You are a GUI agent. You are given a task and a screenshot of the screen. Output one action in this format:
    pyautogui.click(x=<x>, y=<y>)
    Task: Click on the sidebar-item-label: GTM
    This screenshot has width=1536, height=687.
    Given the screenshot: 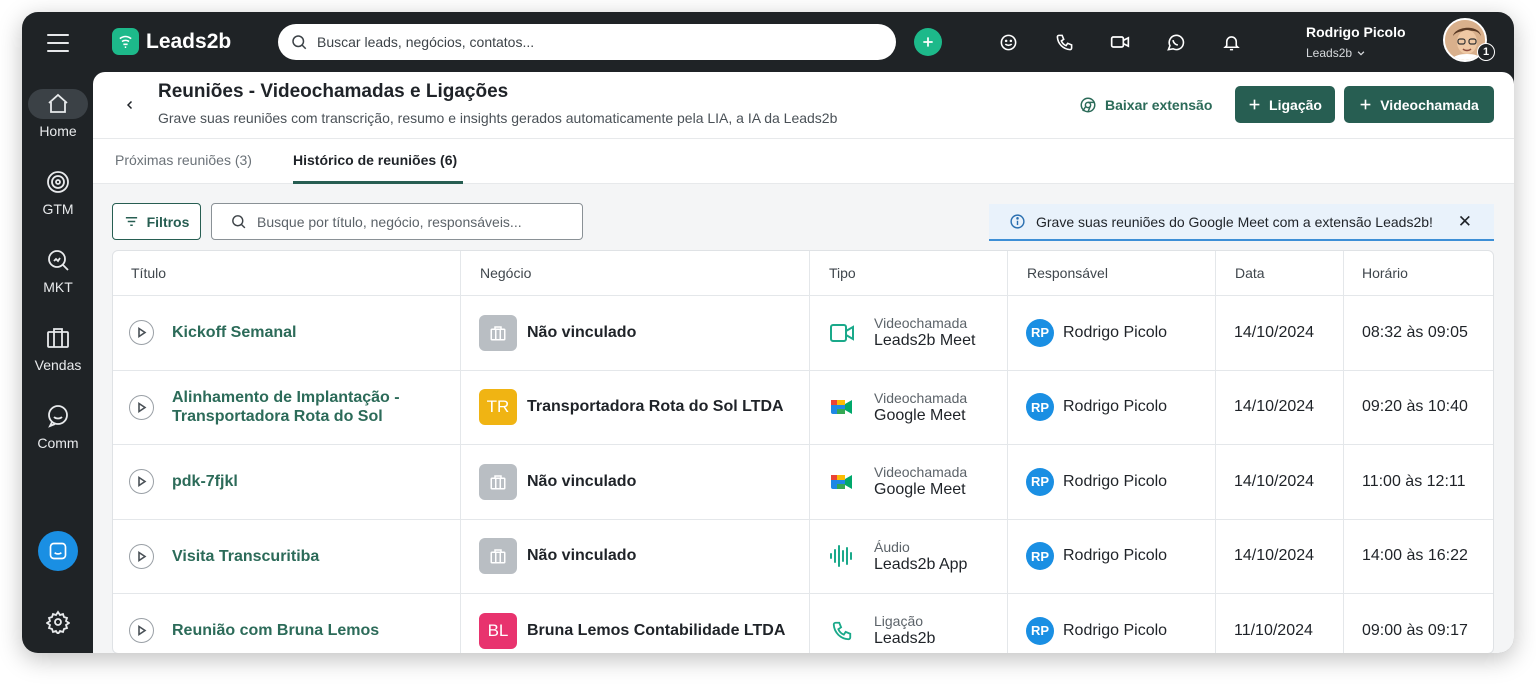 What is the action you would take?
    pyautogui.click(x=58, y=209)
    